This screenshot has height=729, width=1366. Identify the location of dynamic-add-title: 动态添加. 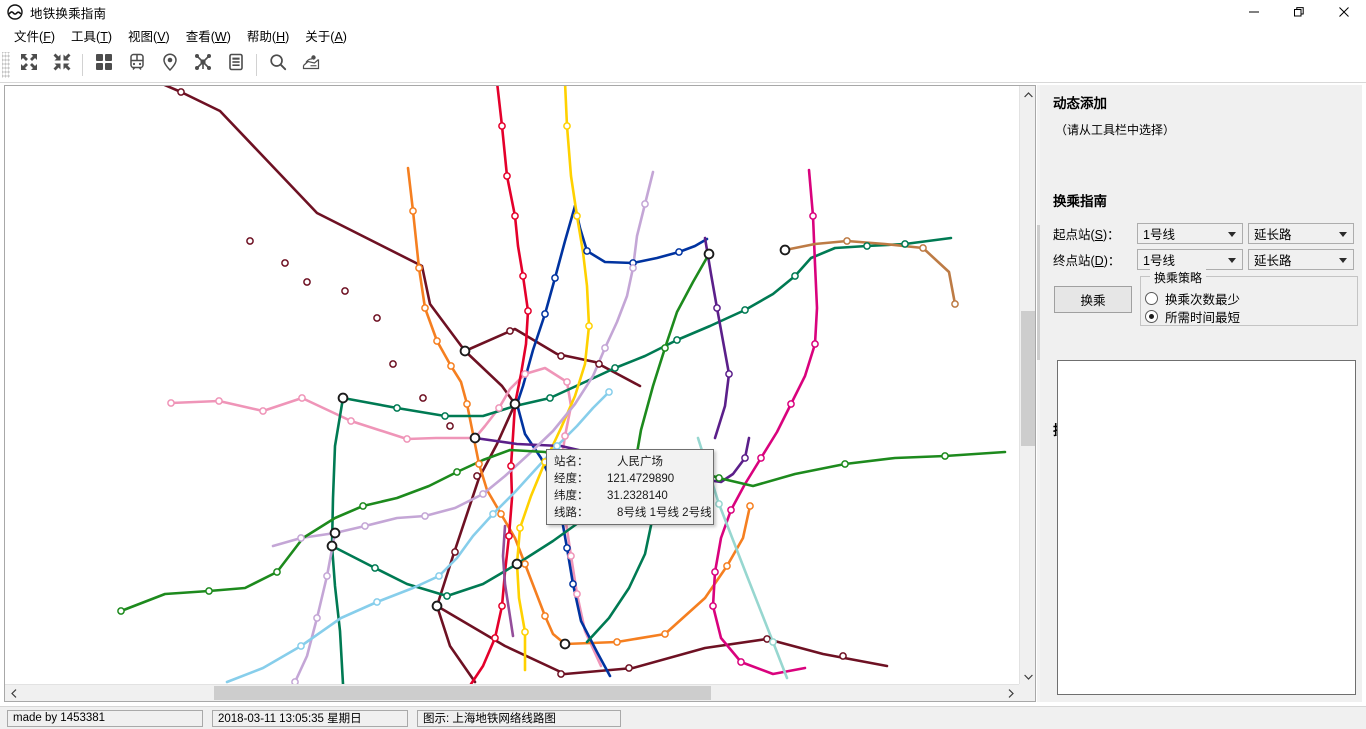
(1080, 103).